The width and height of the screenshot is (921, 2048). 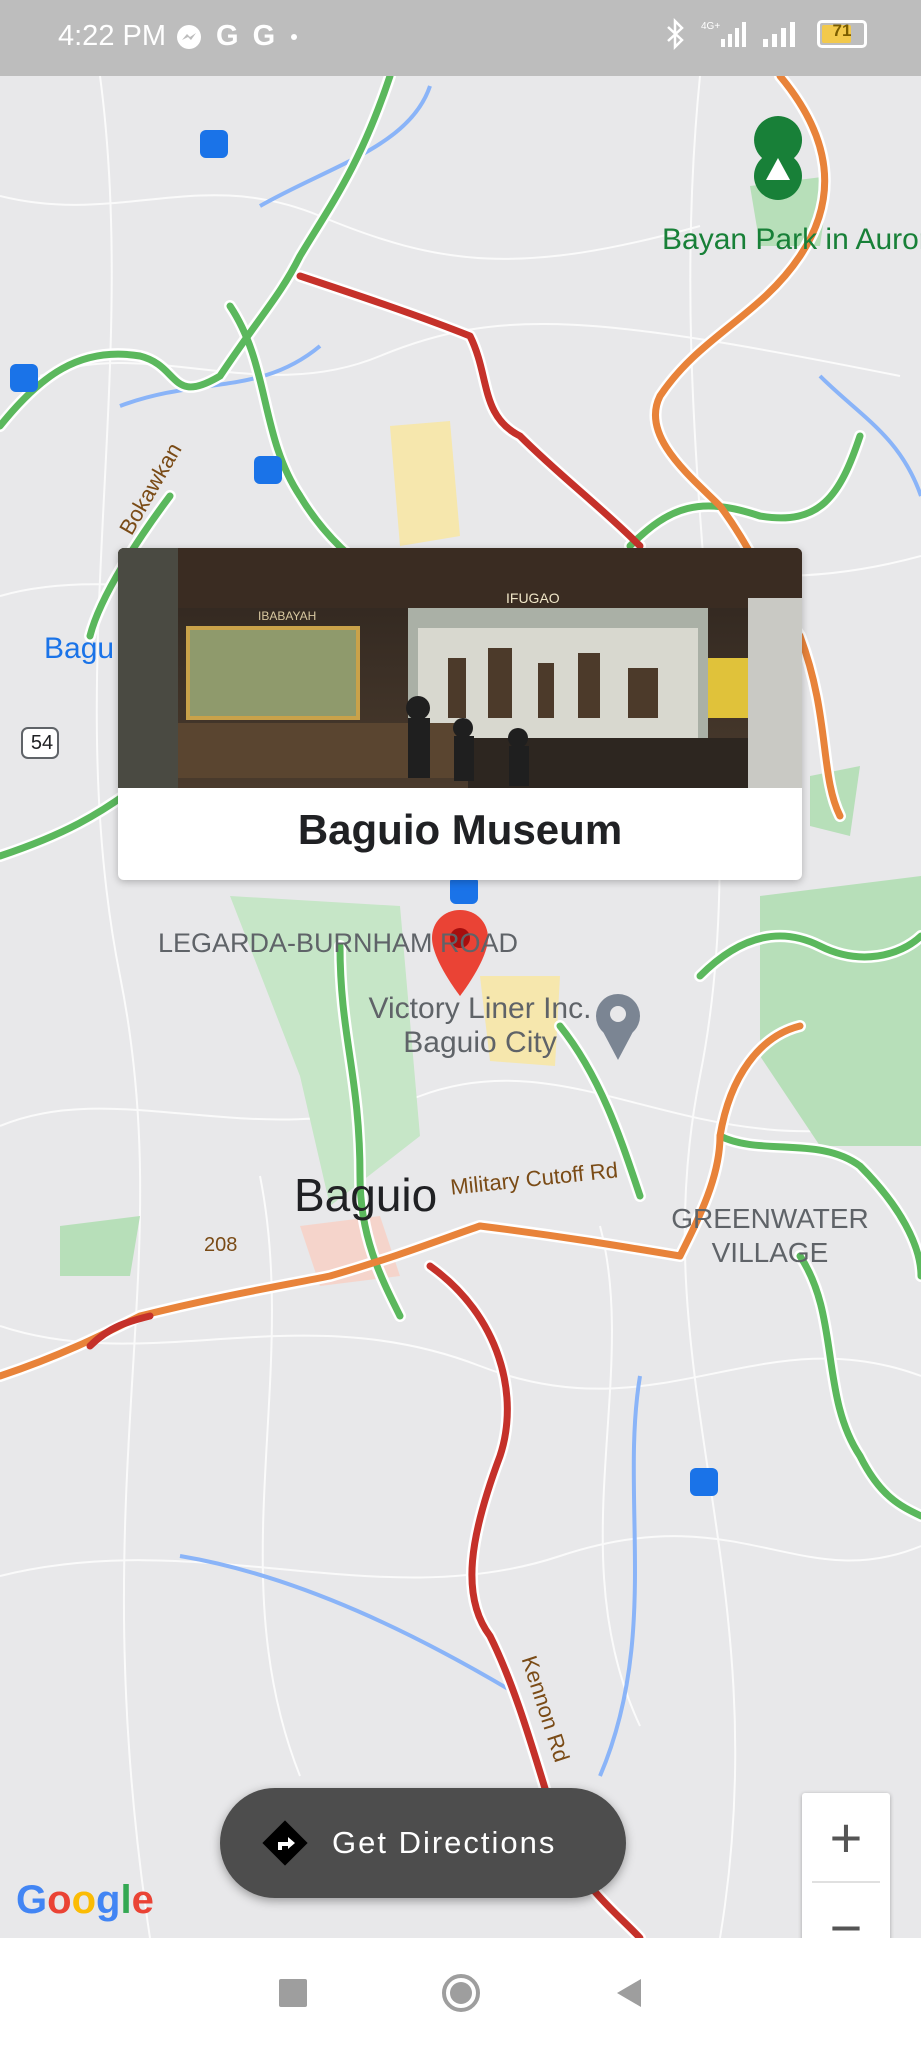 I want to click on zoom-out-button: −, so click(x=846, y=1911).